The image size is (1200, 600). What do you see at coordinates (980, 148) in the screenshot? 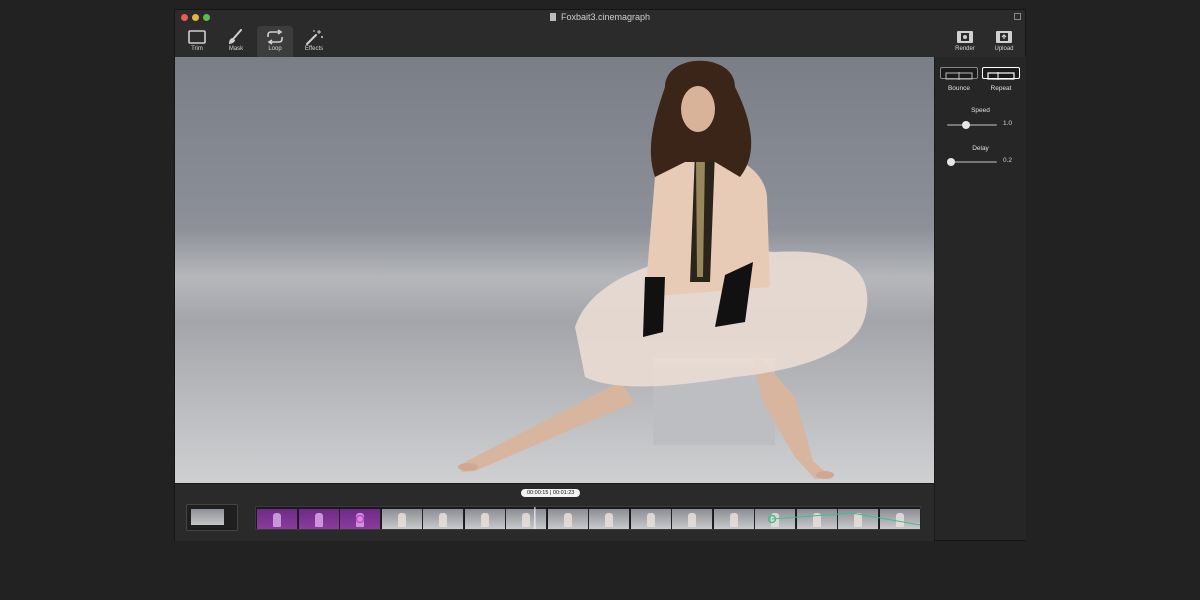
I see `delay-label: Delay` at bounding box center [980, 148].